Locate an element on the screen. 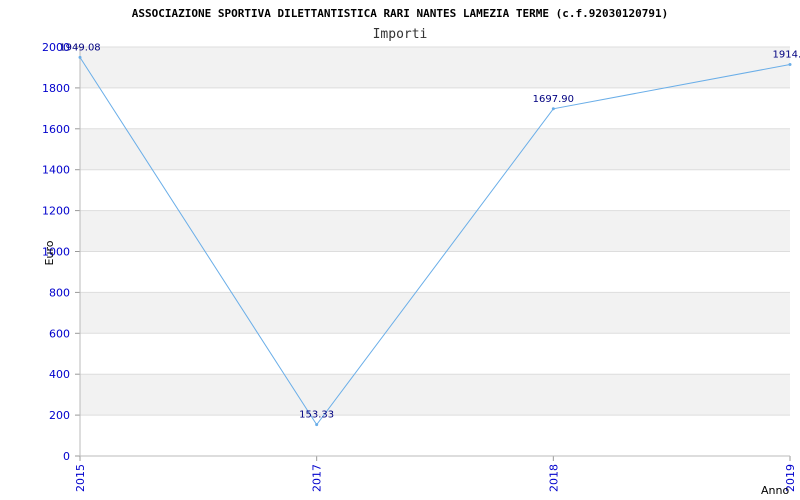 The height and width of the screenshot is (500, 800). y-tick-label: 400 is located at coordinates (59, 374).